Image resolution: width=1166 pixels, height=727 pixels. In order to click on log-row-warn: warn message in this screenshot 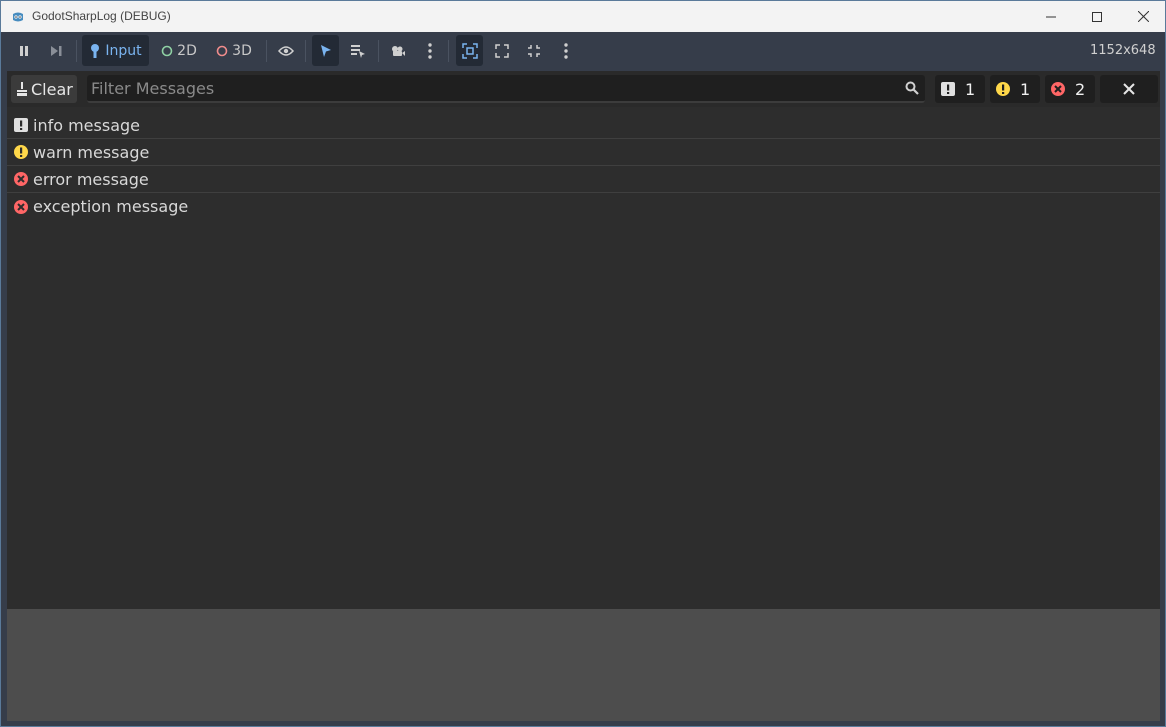, I will do `click(583, 152)`.